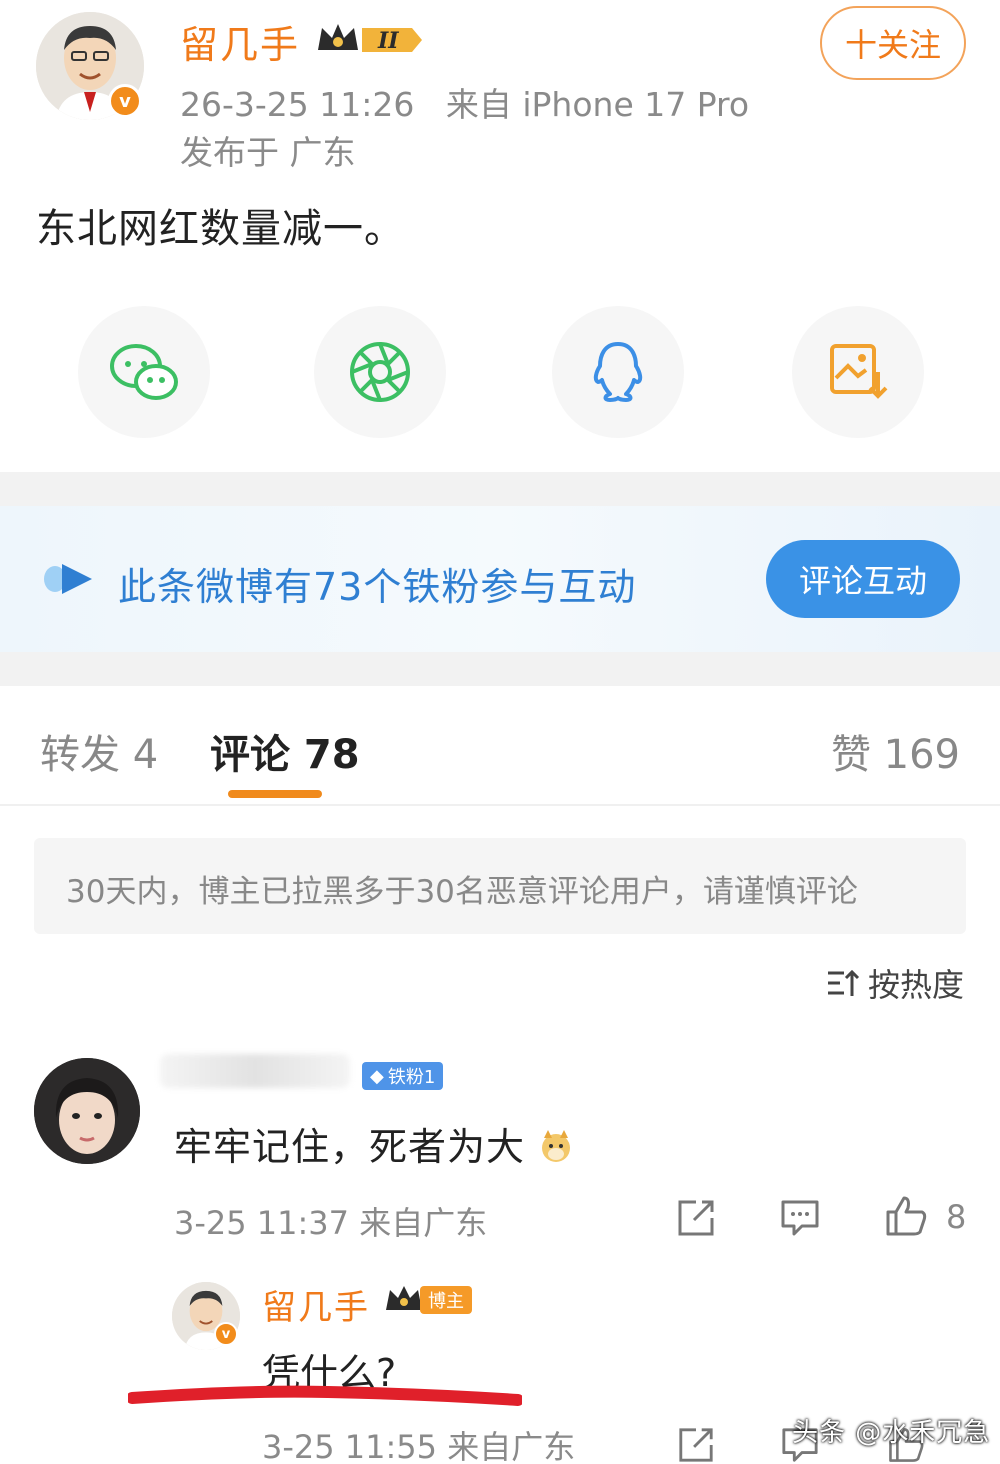 This screenshot has width=1000, height=1464. What do you see at coordinates (411, 1077) in the screenshot?
I see `fan-badge-label: 铁粉1` at bounding box center [411, 1077].